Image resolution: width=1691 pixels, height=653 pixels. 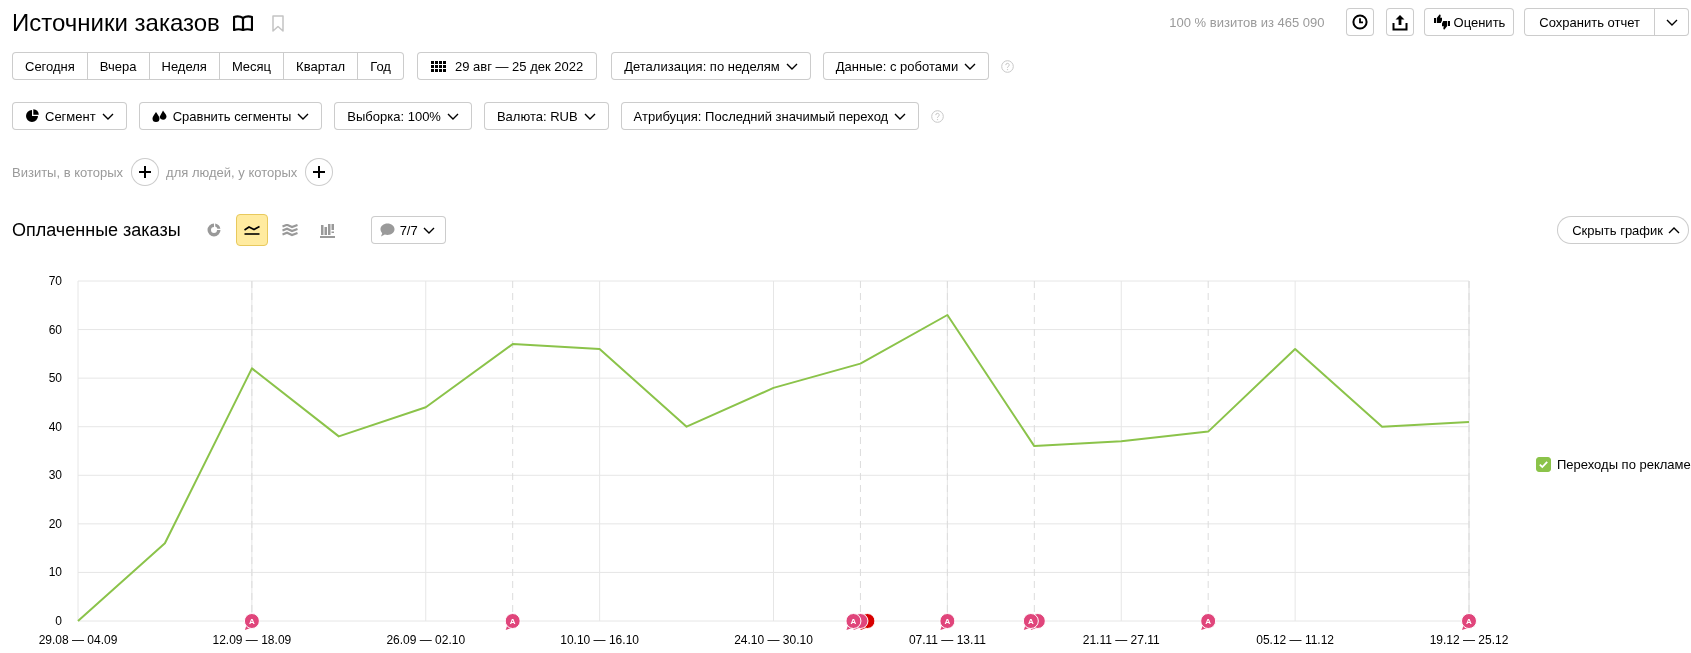 I want to click on speech-bubble-icon, so click(x=387, y=230).